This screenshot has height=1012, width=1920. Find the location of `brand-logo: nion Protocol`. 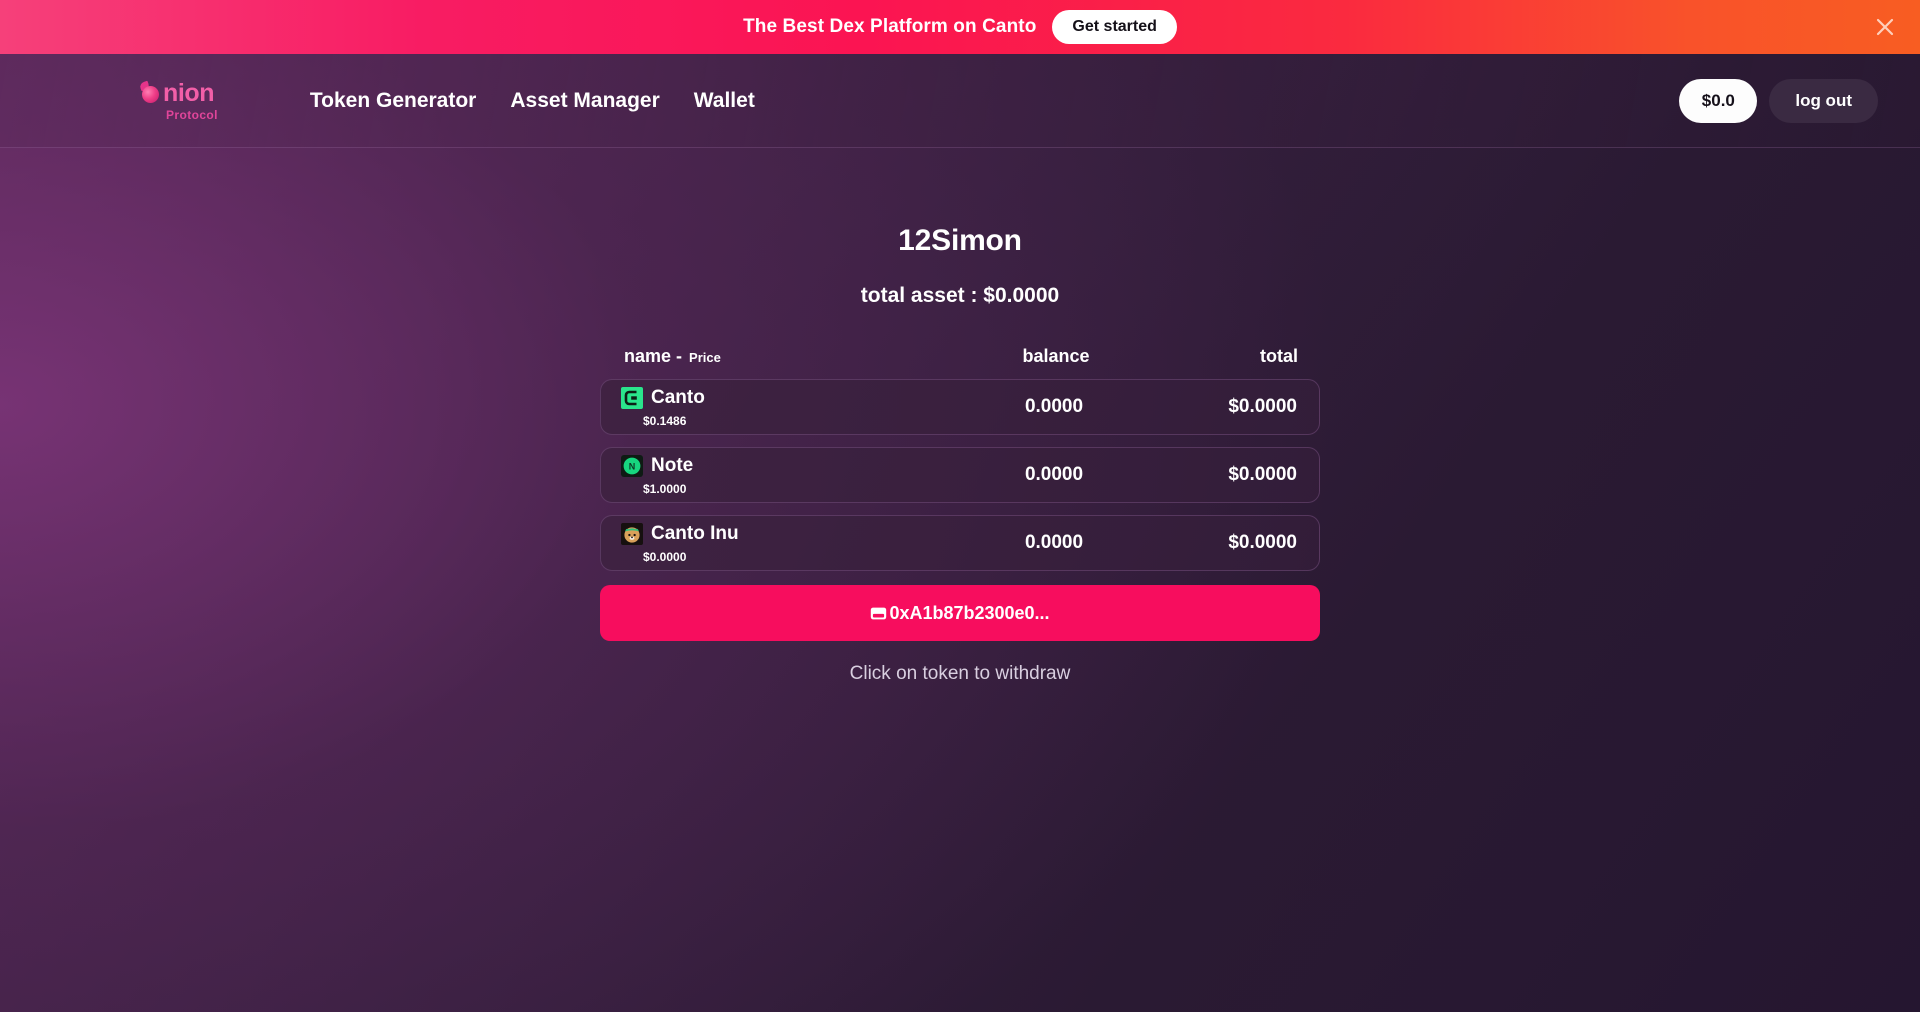

brand-logo: nion Protocol is located at coordinates (178, 100).